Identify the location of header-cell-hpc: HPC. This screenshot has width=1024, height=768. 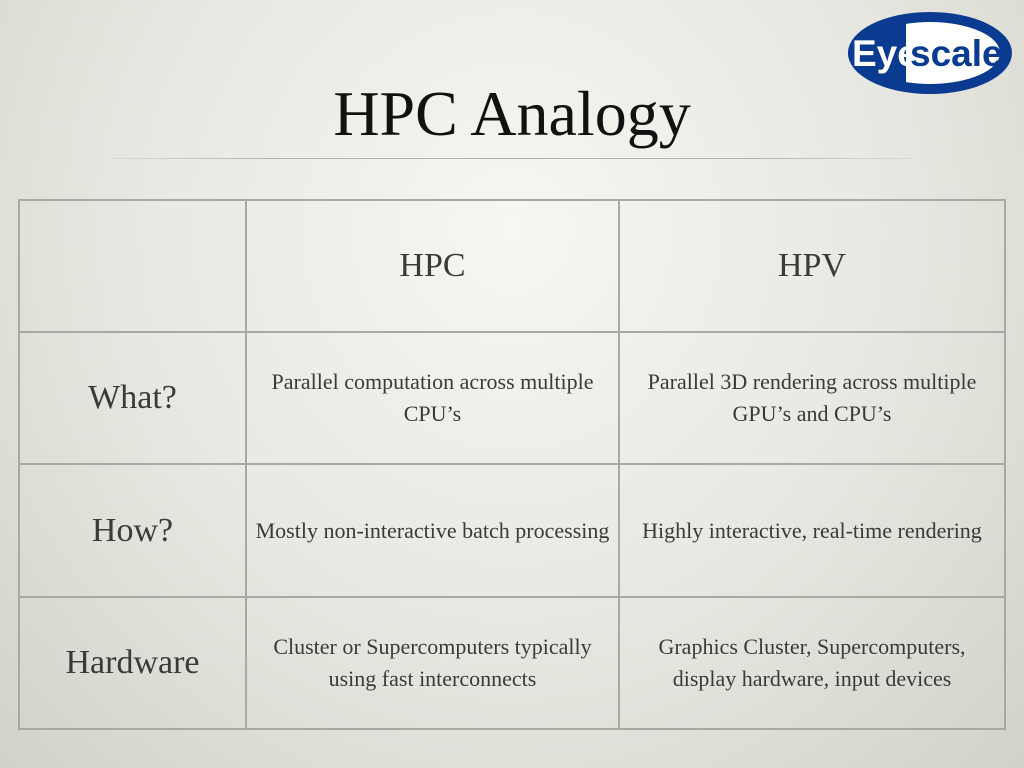
(432, 266).